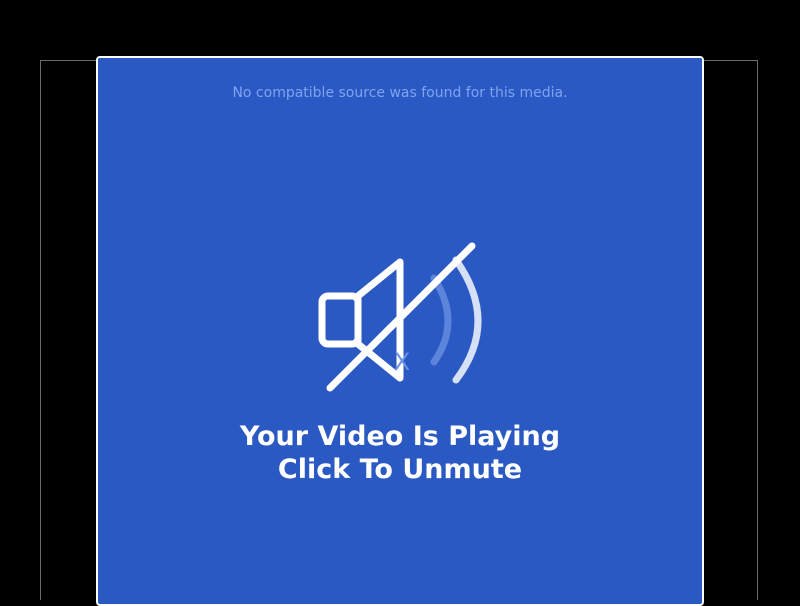 Image resolution: width=800 pixels, height=606 pixels. What do you see at coordinates (467, 320) in the screenshot?
I see `outer-sound-wave` at bounding box center [467, 320].